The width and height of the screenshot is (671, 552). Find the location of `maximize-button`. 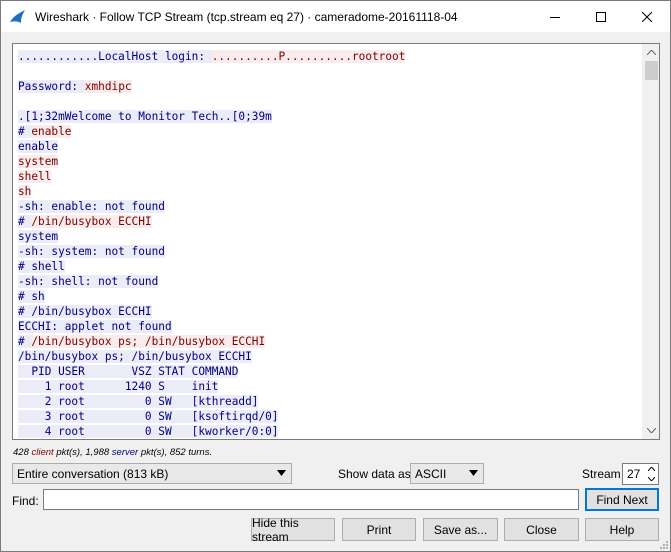

maximize-button is located at coordinates (601, 16).